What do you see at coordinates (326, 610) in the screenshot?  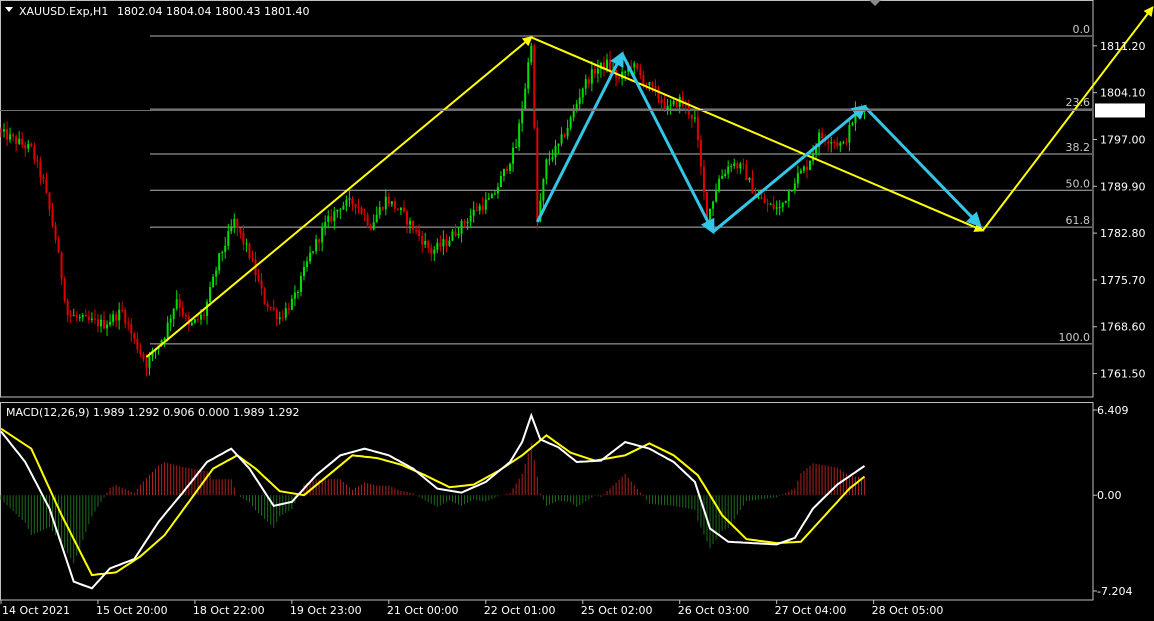 I see `time-tick-label: 19 Oct 23:00` at bounding box center [326, 610].